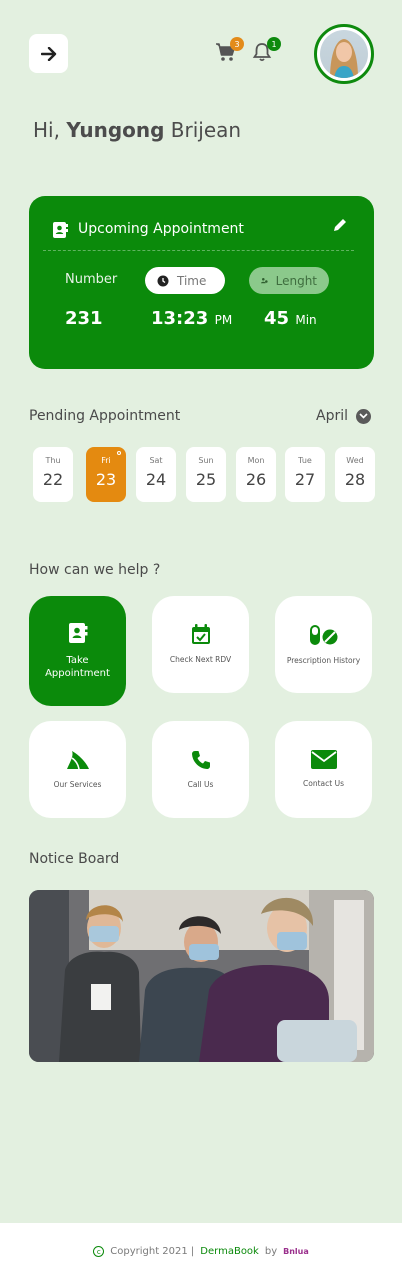 The image size is (402, 1280). What do you see at coordinates (332, 416) in the screenshot?
I see `month-label: April` at bounding box center [332, 416].